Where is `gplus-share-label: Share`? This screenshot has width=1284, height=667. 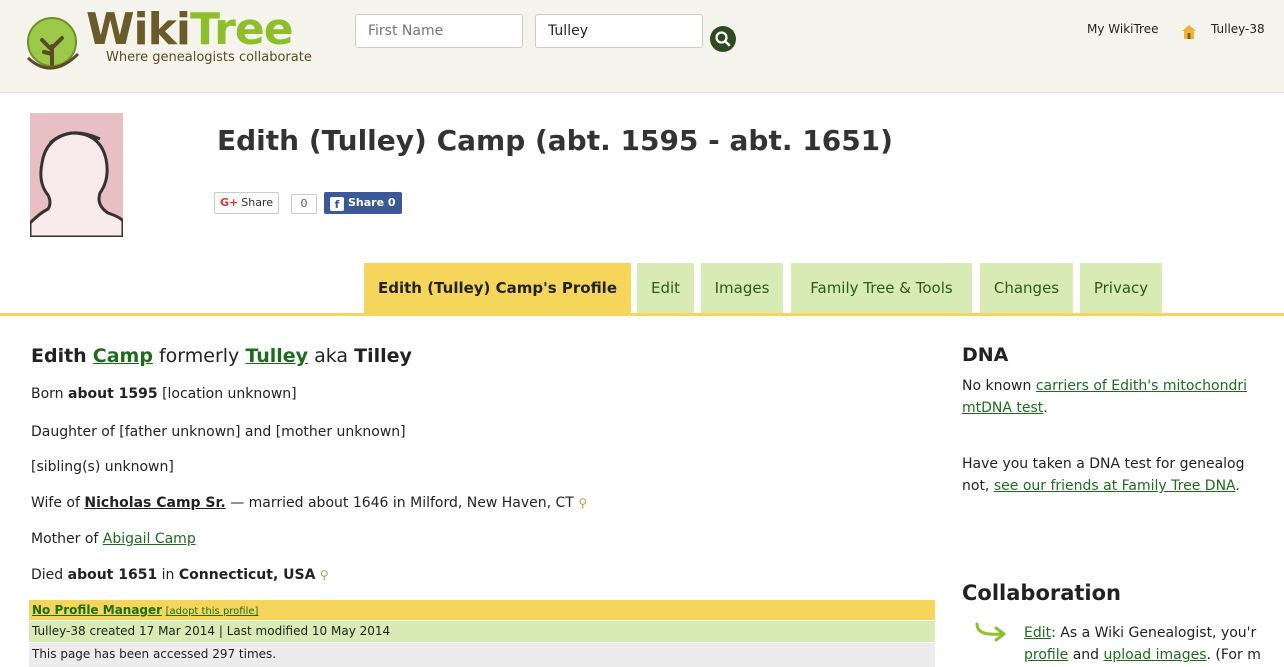
gplus-share-label: Share is located at coordinates (257, 202).